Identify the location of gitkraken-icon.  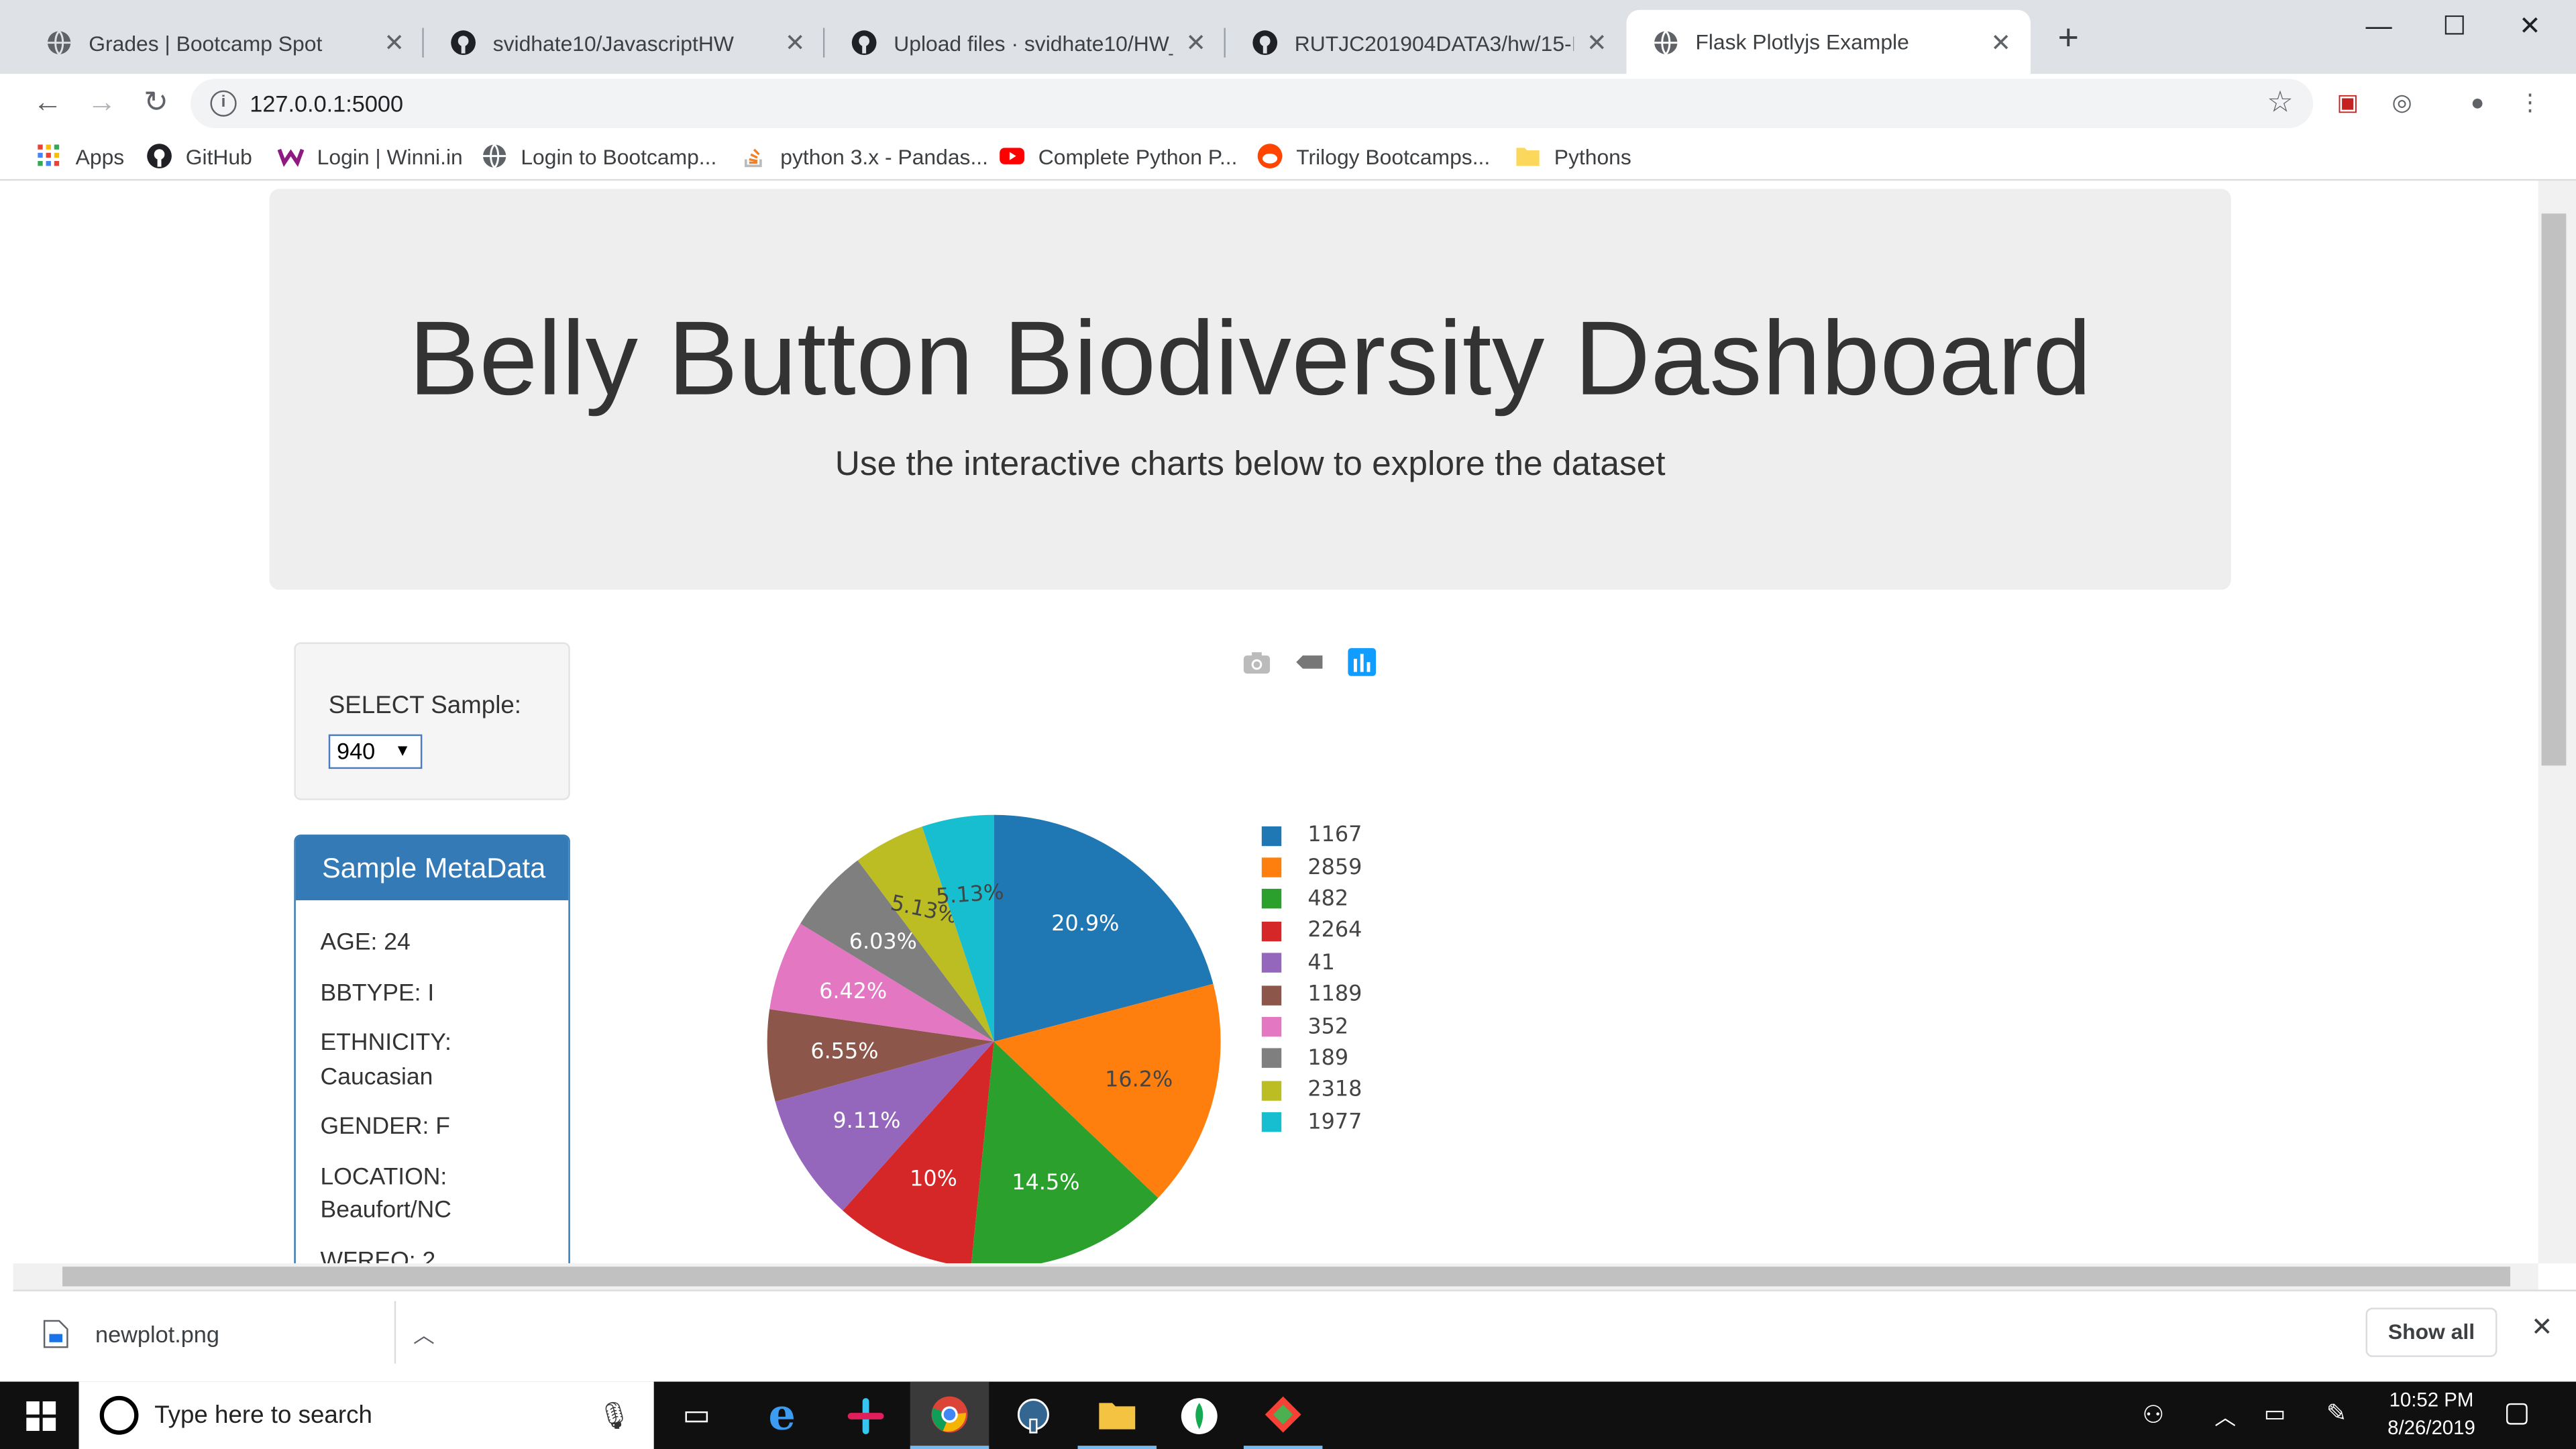
(1283, 1415).